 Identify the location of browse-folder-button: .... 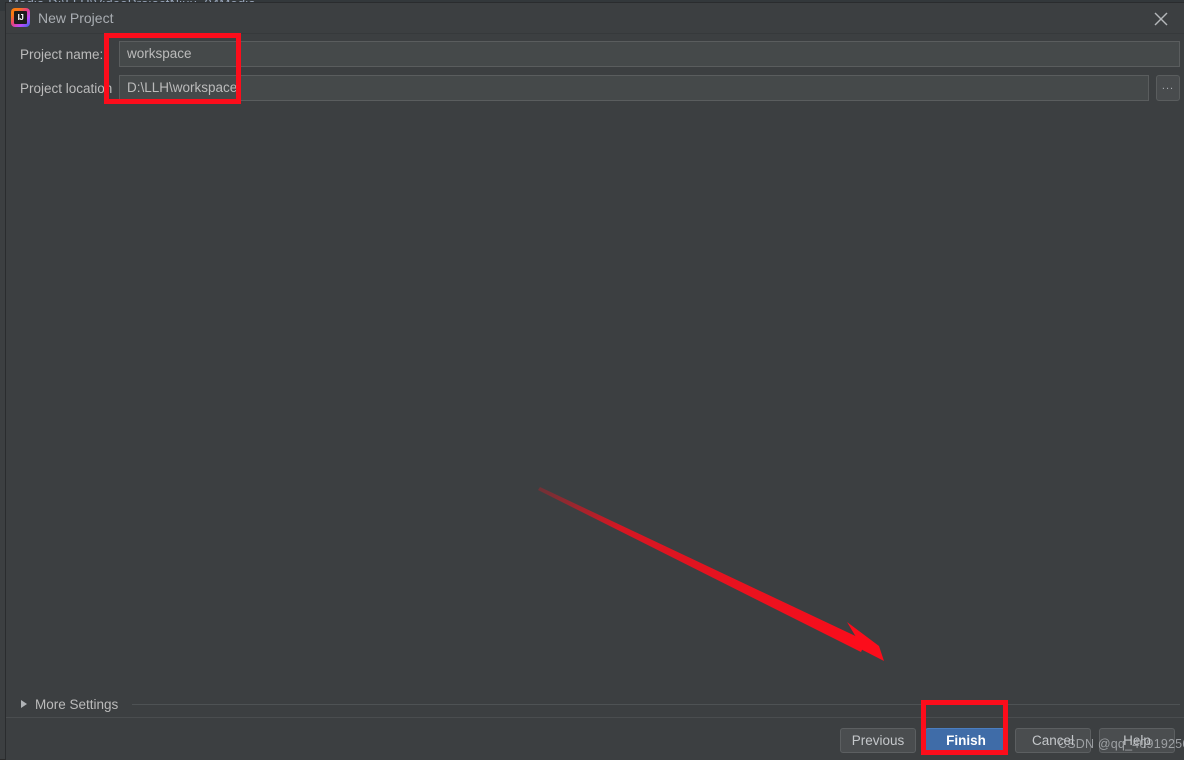
(1168, 88).